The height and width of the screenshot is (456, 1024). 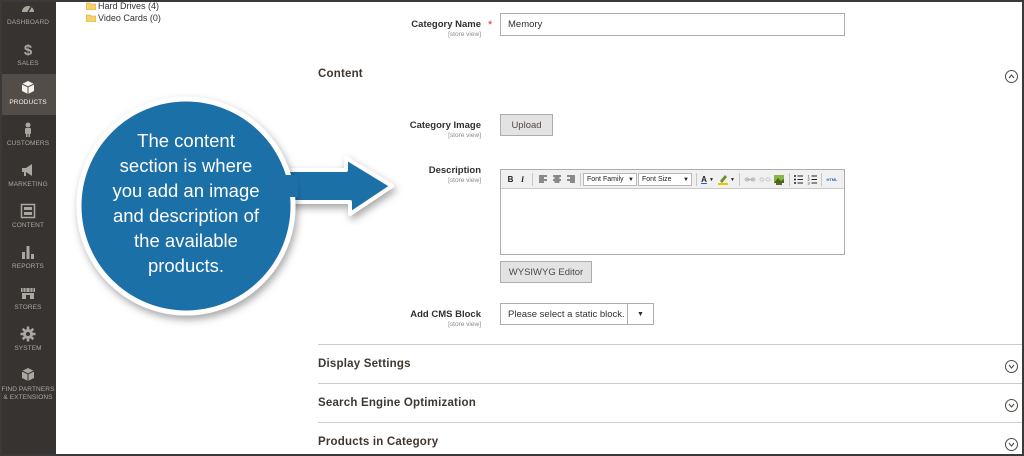 What do you see at coordinates (809, 184) in the screenshot?
I see `svg-text: 3` at bounding box center [809, 184].